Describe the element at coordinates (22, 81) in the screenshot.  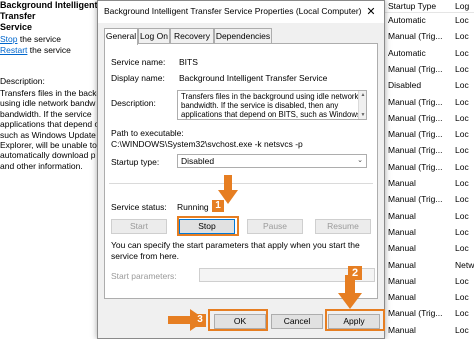
I see `description-heading: Description:` at that location.